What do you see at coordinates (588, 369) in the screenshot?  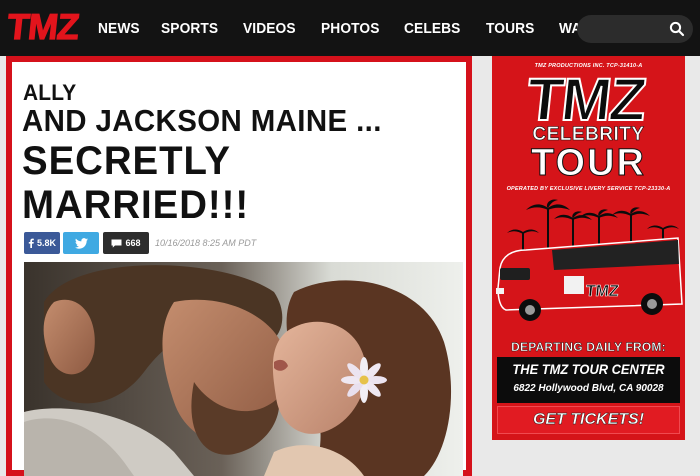 I see `ad-tour-center: THE TMZ TOUR CENTER` at bounding box center [588, 369].